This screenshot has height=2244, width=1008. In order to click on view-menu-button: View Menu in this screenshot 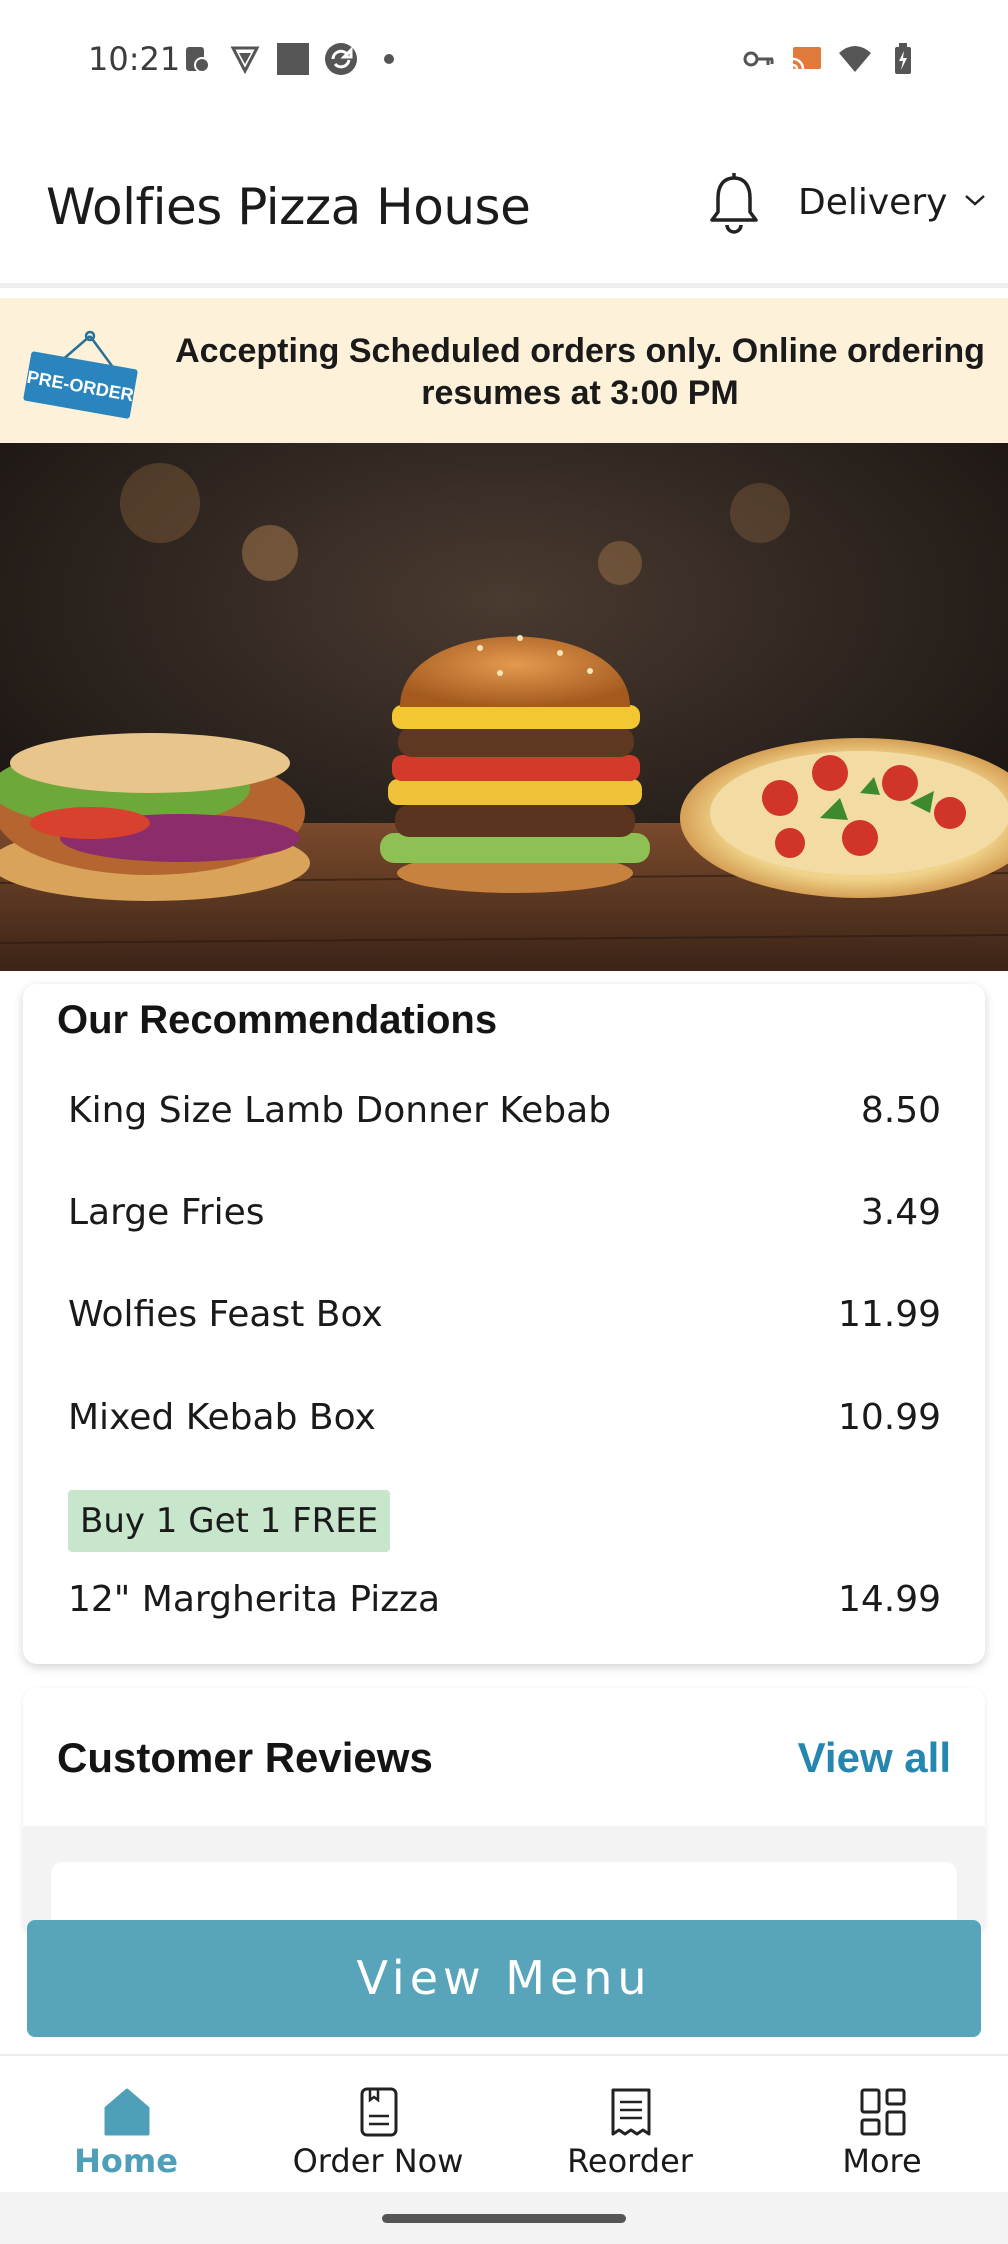, I will do `click(504, 1978)`.